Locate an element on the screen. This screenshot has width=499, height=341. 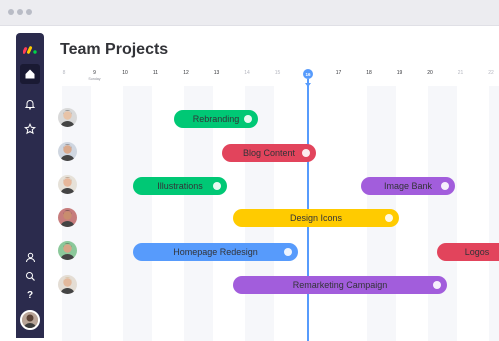
task-label: Homepage Redesign is located at coordinates (215, 252).